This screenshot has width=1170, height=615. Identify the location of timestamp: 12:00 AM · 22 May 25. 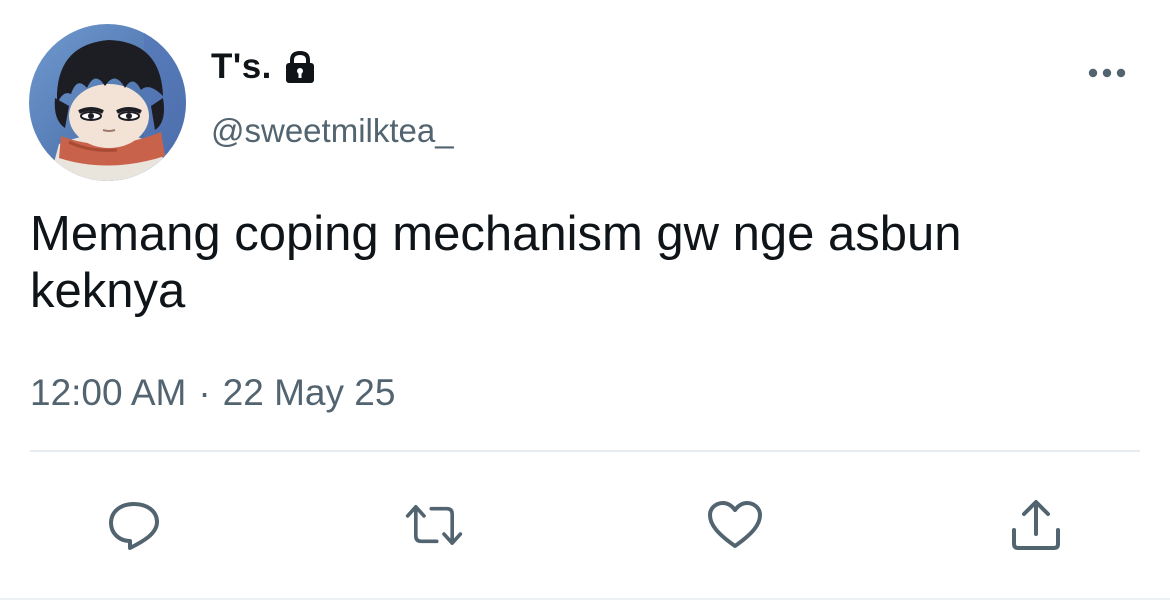
(212, 393).